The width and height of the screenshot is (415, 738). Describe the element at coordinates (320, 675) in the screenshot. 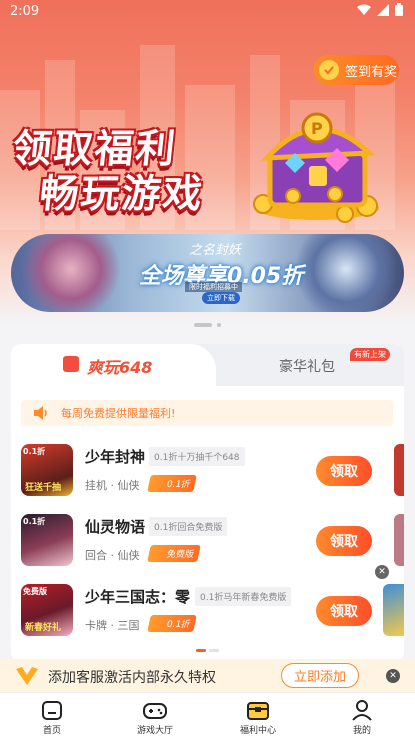

I see `add-service-button: 立即添加` at that location.